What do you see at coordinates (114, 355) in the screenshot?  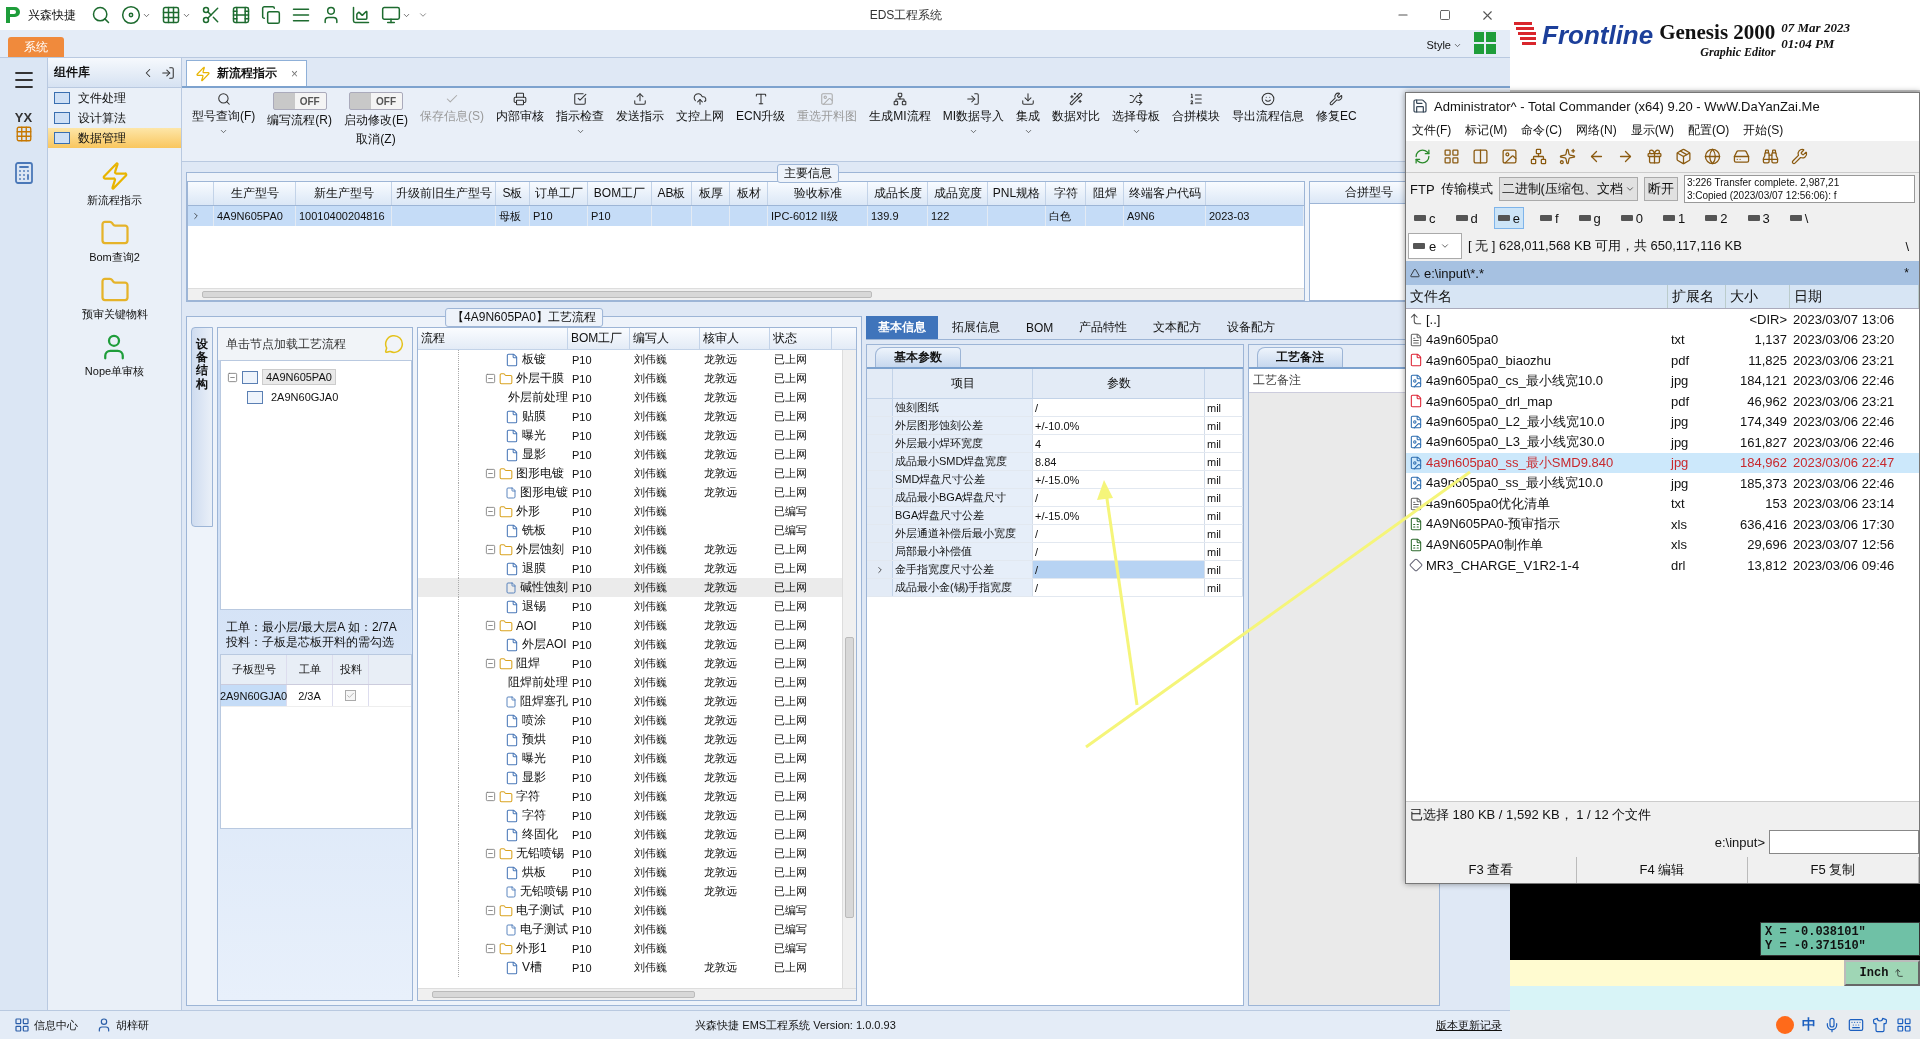 I see `launcher-button: Nope单审核` at bounding box center [114, 355].